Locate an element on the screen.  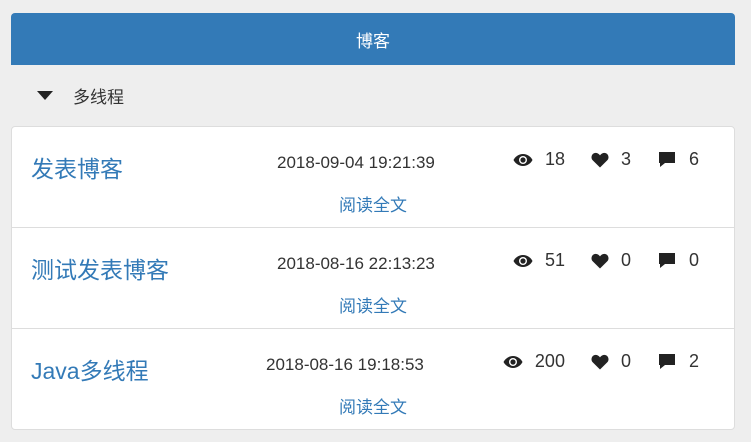
page-title: 博客 is located at coordinates (373, 41).